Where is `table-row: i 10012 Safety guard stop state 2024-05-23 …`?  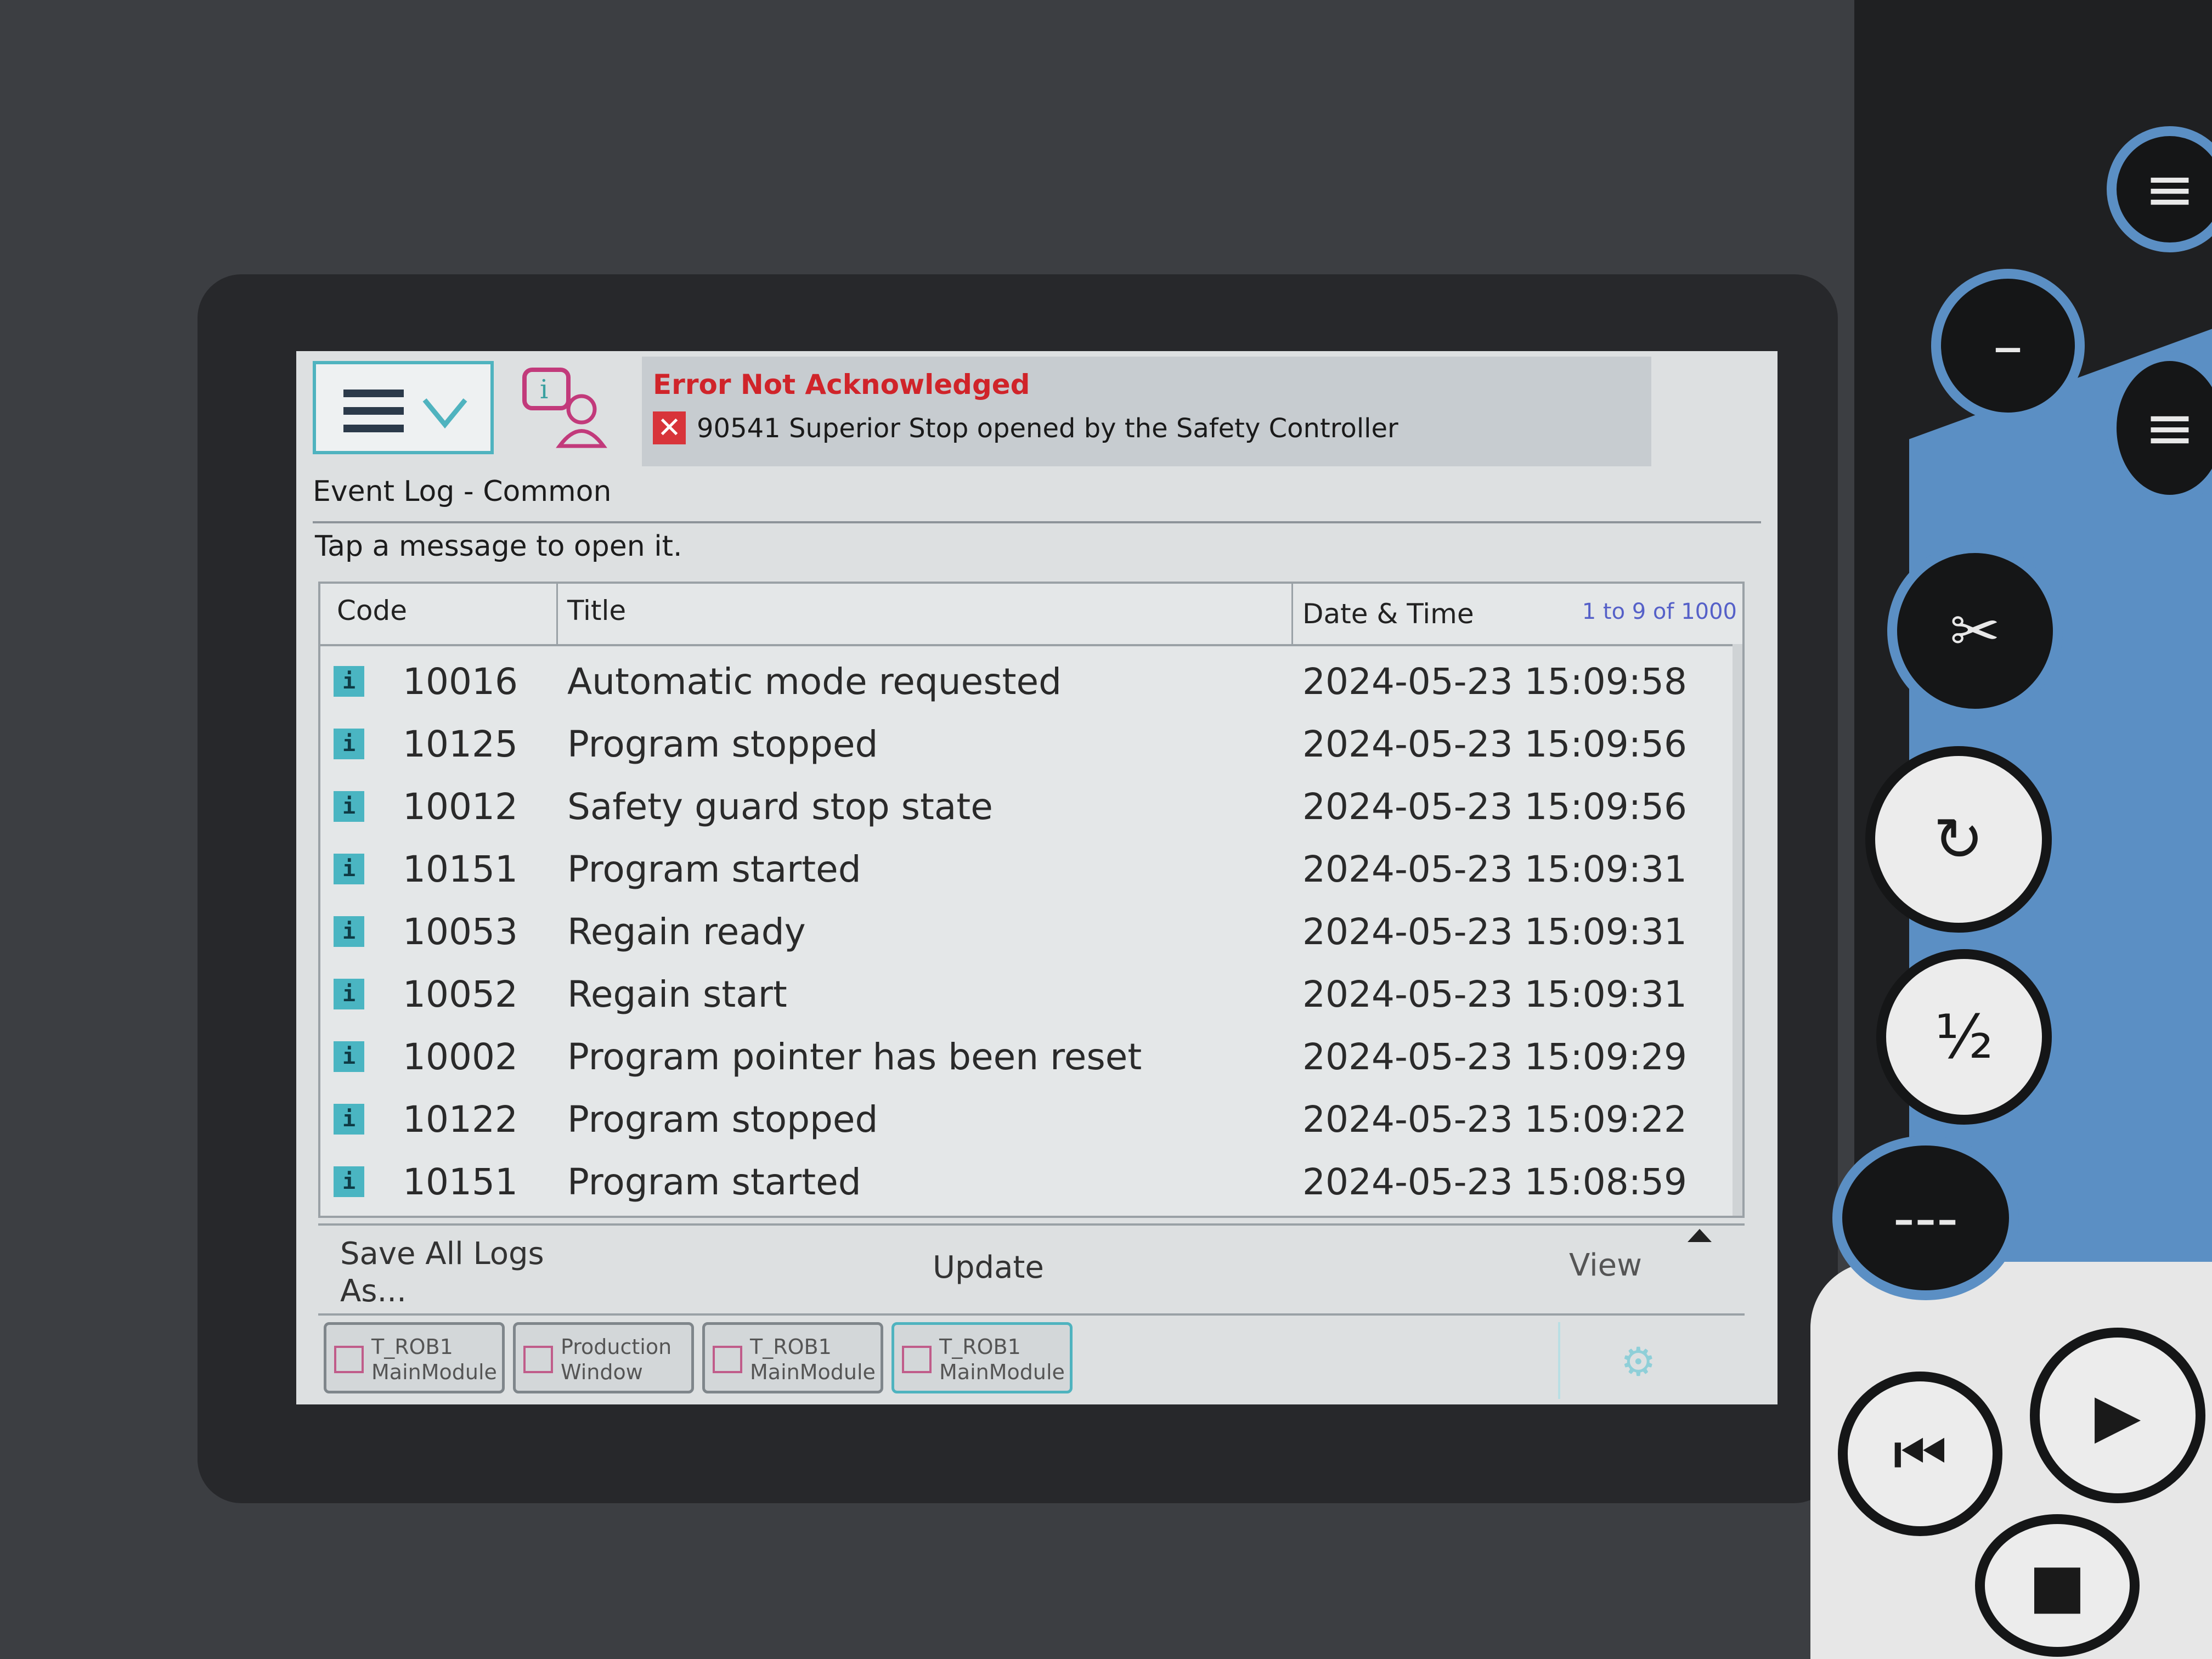
table-row: i 10012 Safety guard stop state 2024-05-23 … is located at coordinates (1031, 806).